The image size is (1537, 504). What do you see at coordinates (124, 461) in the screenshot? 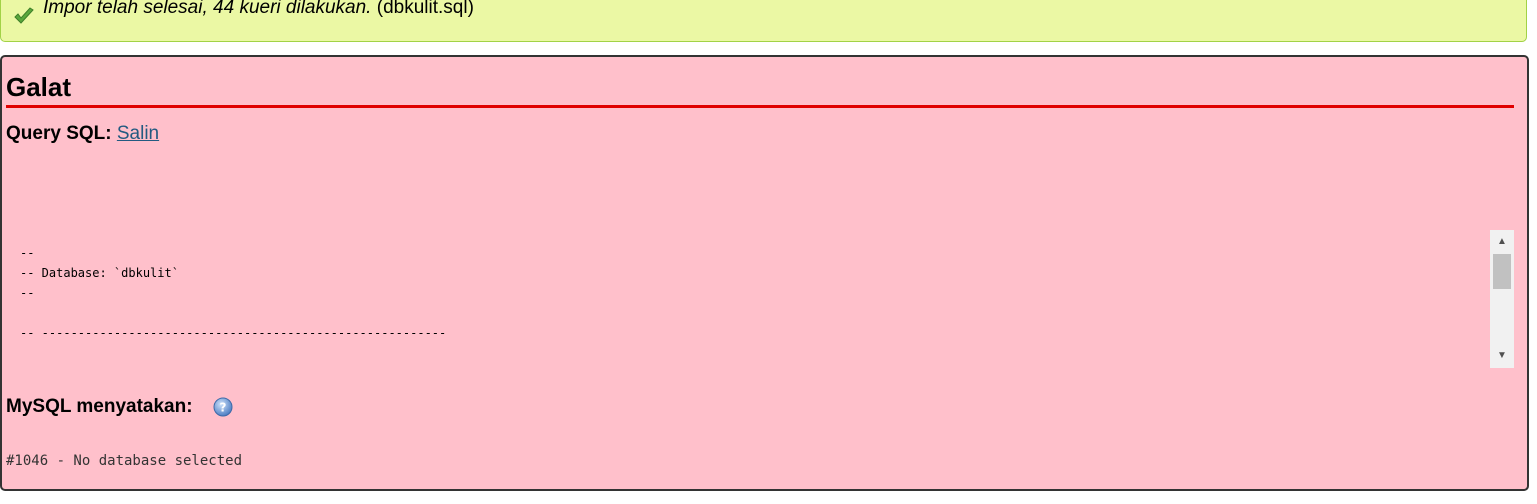
I see `mysql-error-message: #1046 - No database selected` at bounding box center [124, 461].